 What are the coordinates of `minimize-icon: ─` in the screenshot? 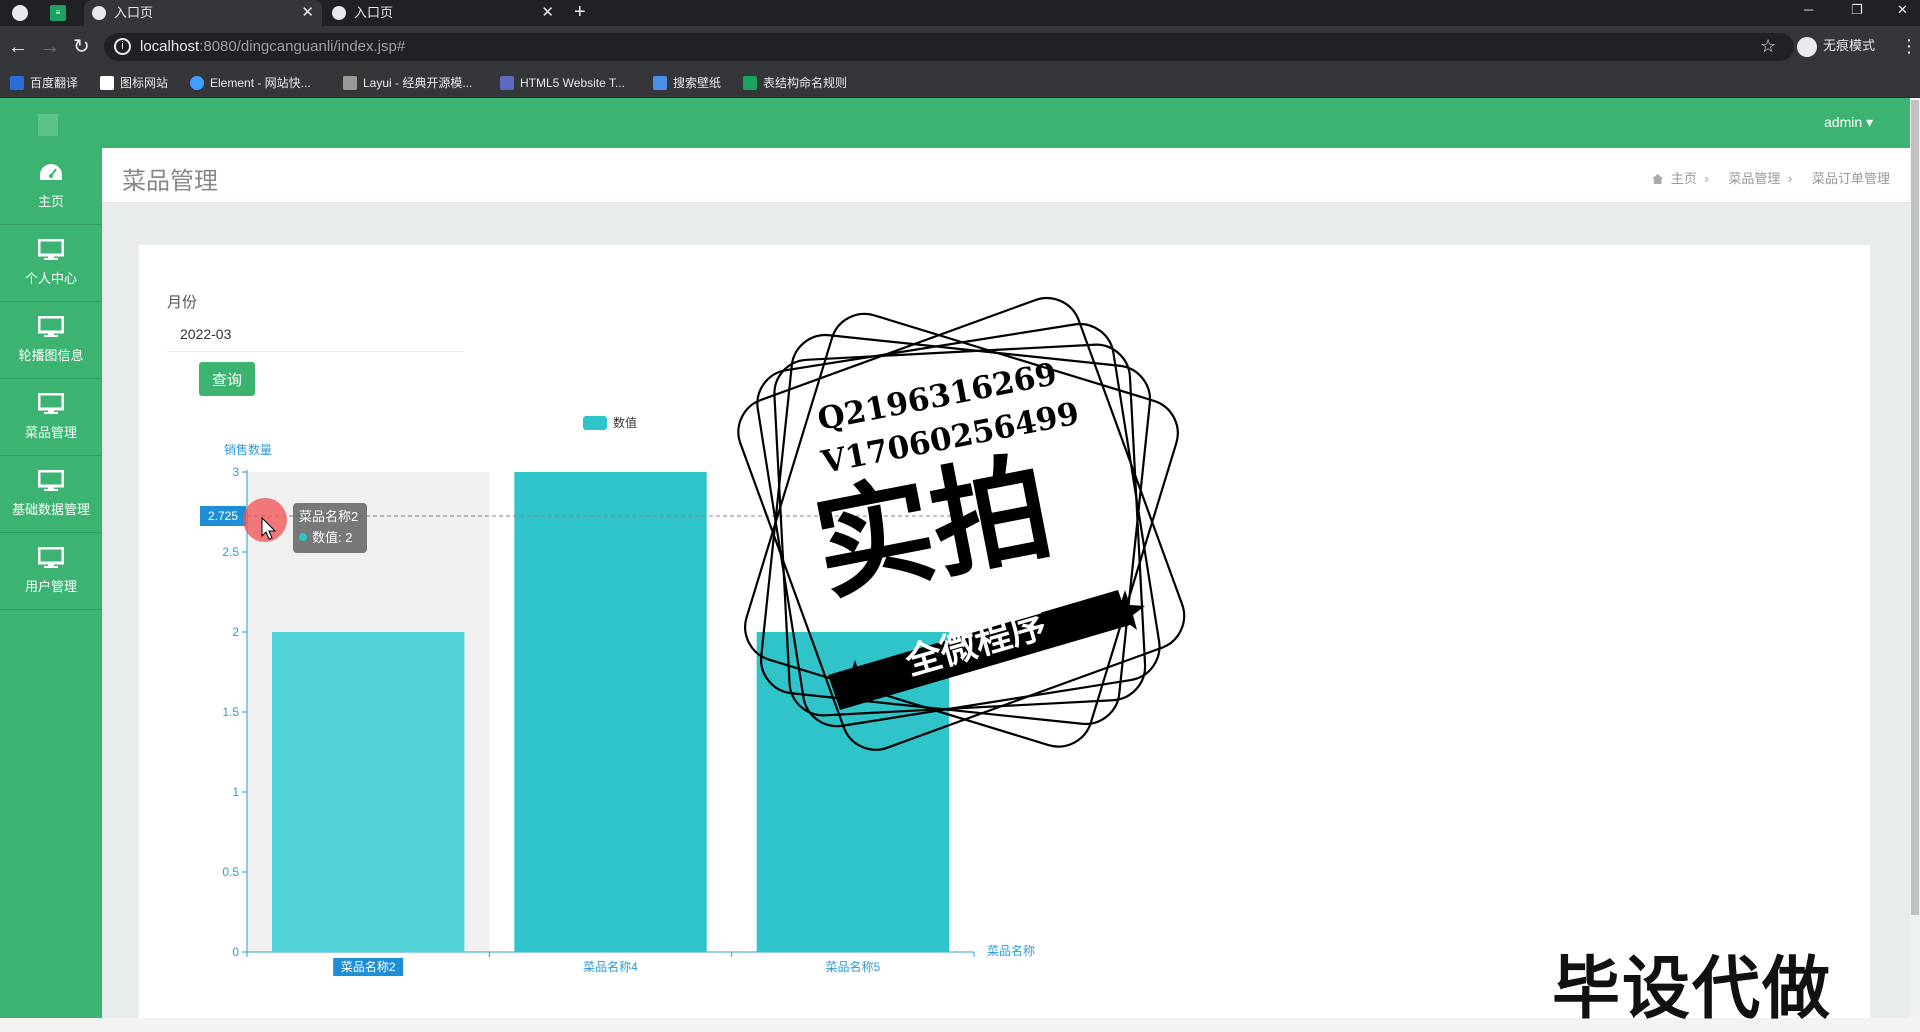 It's located at (1808, 10).